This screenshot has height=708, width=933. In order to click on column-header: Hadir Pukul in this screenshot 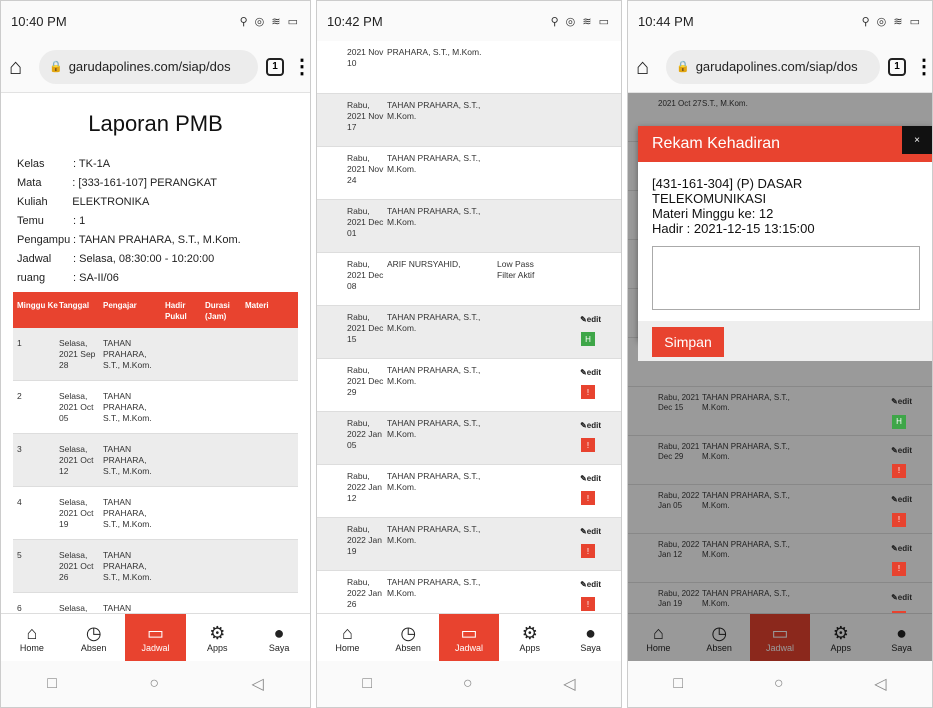, I will do `click(176, 311)`.